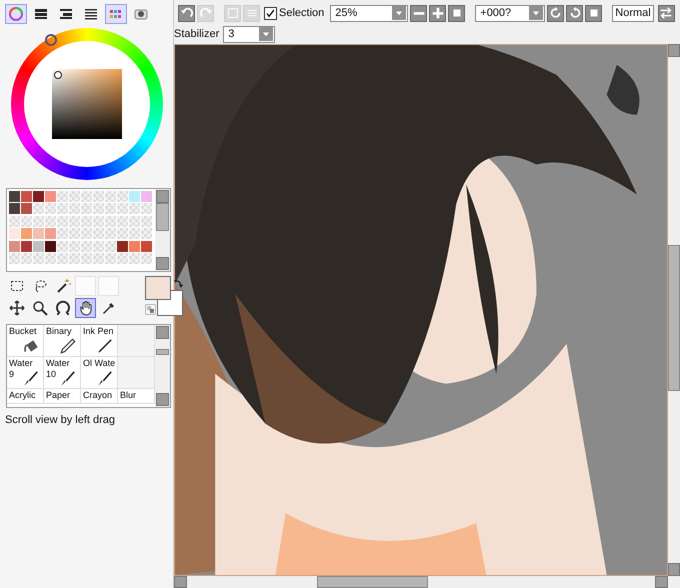 This screenshot has width=680, height=588. Describe the element at coordinates (87, 104) in the screenshot. I see `color-square` at that location.